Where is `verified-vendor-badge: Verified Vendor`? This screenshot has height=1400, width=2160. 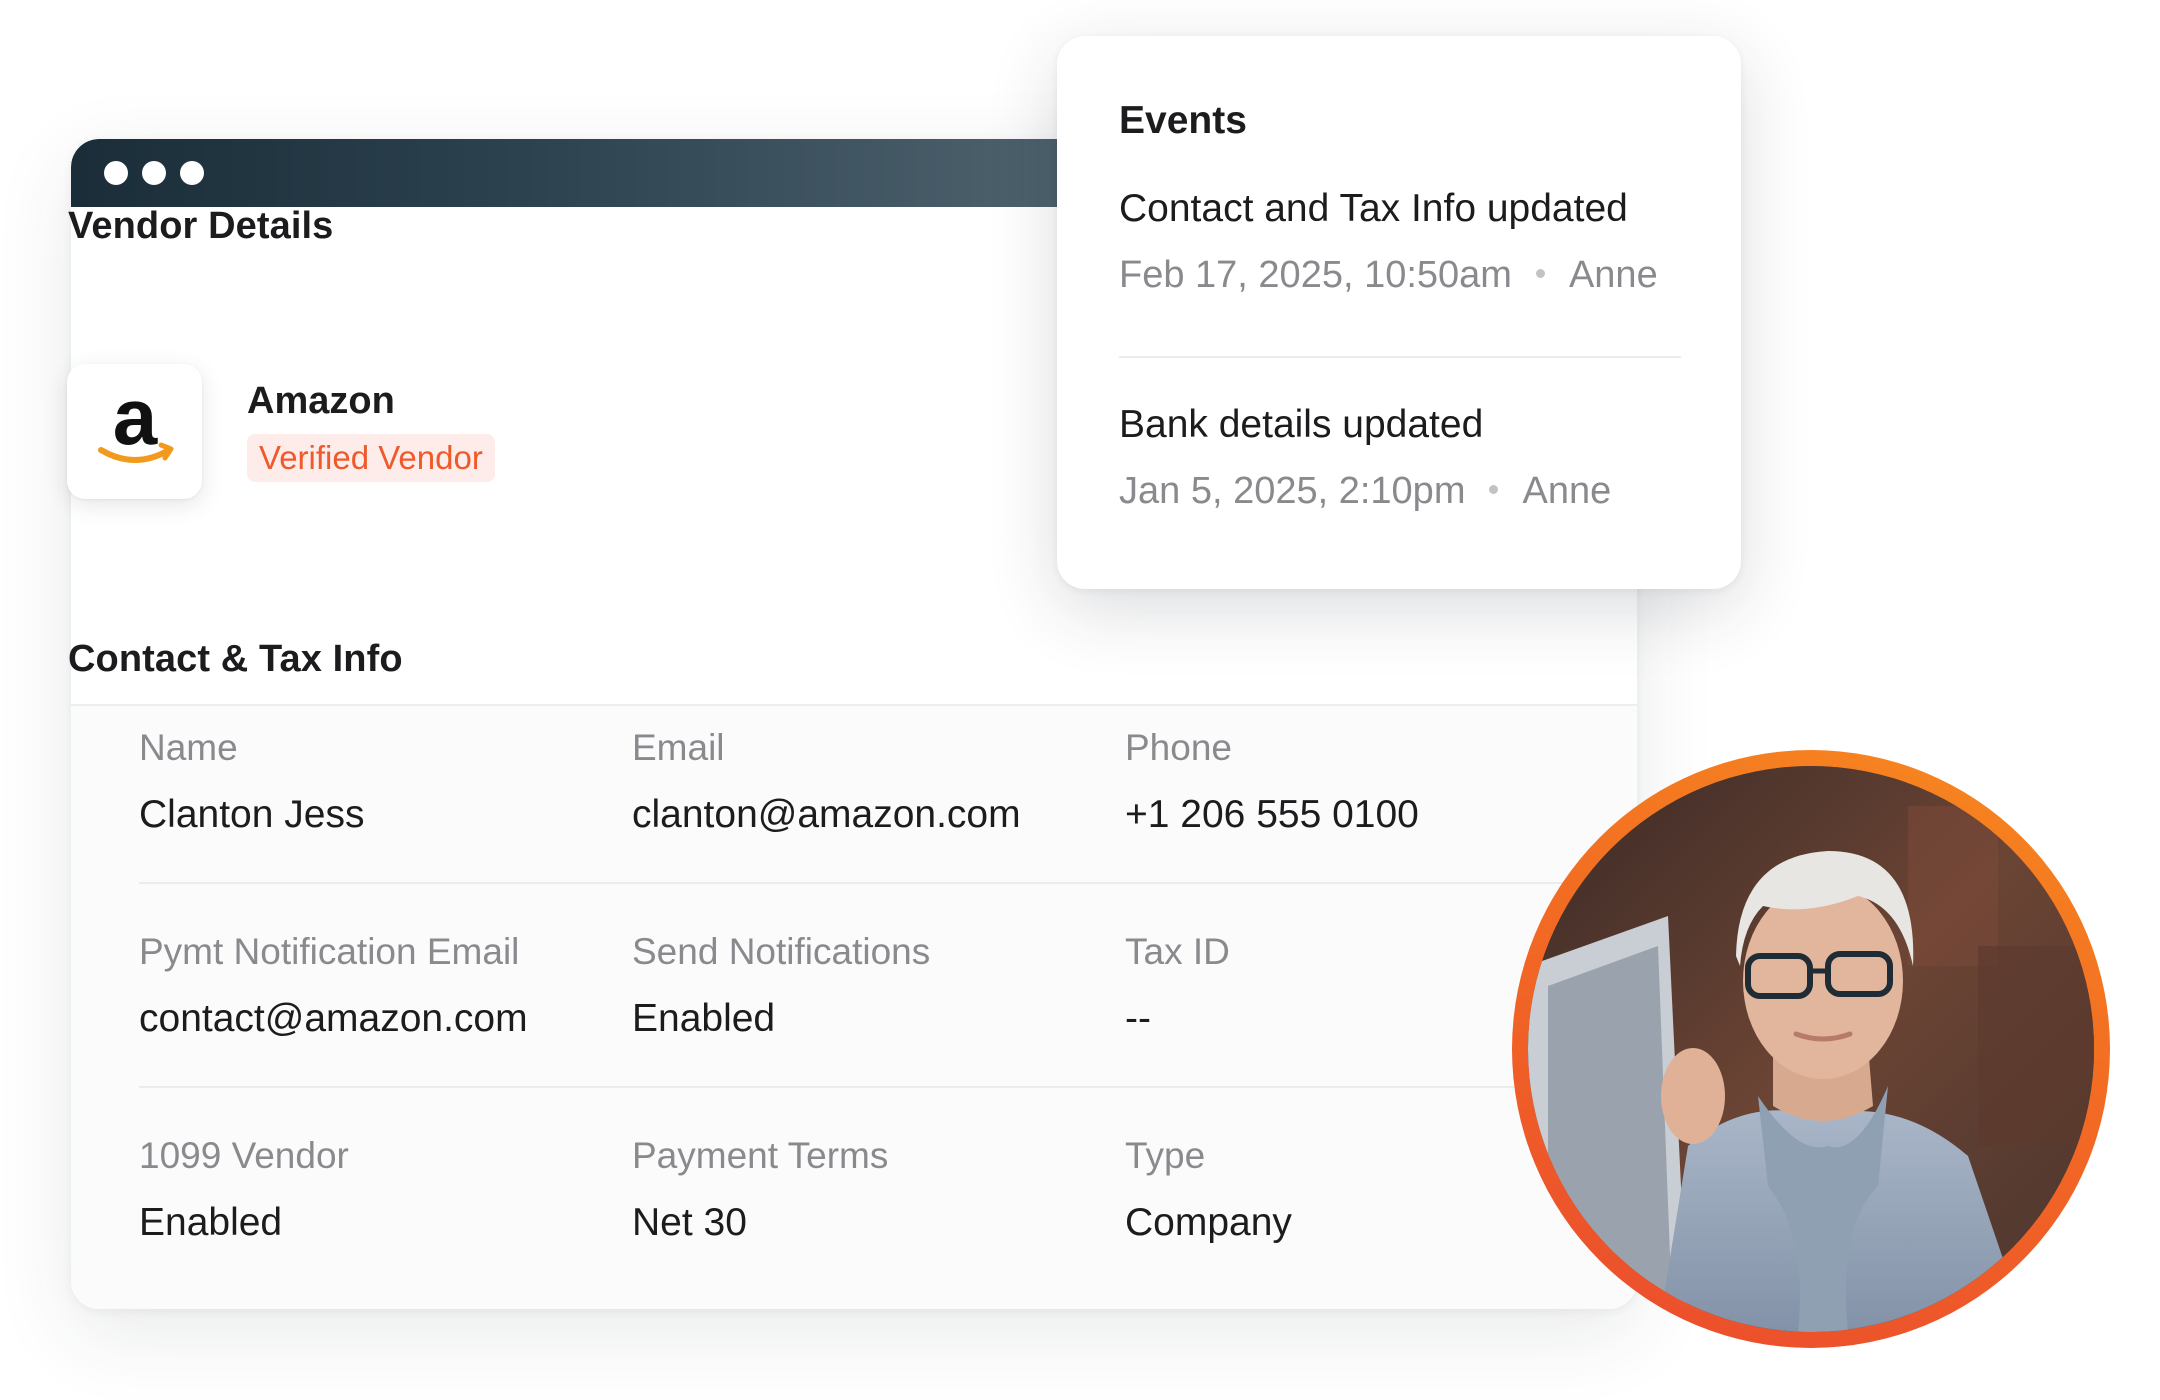 verified-vendor-badge: Verified Vendor is located at coordinates (371, 458).